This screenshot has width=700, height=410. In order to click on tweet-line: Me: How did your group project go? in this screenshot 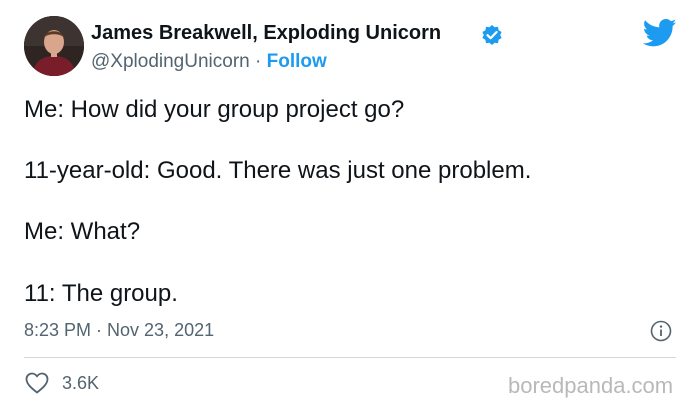, I will do `click(214, 109)`.